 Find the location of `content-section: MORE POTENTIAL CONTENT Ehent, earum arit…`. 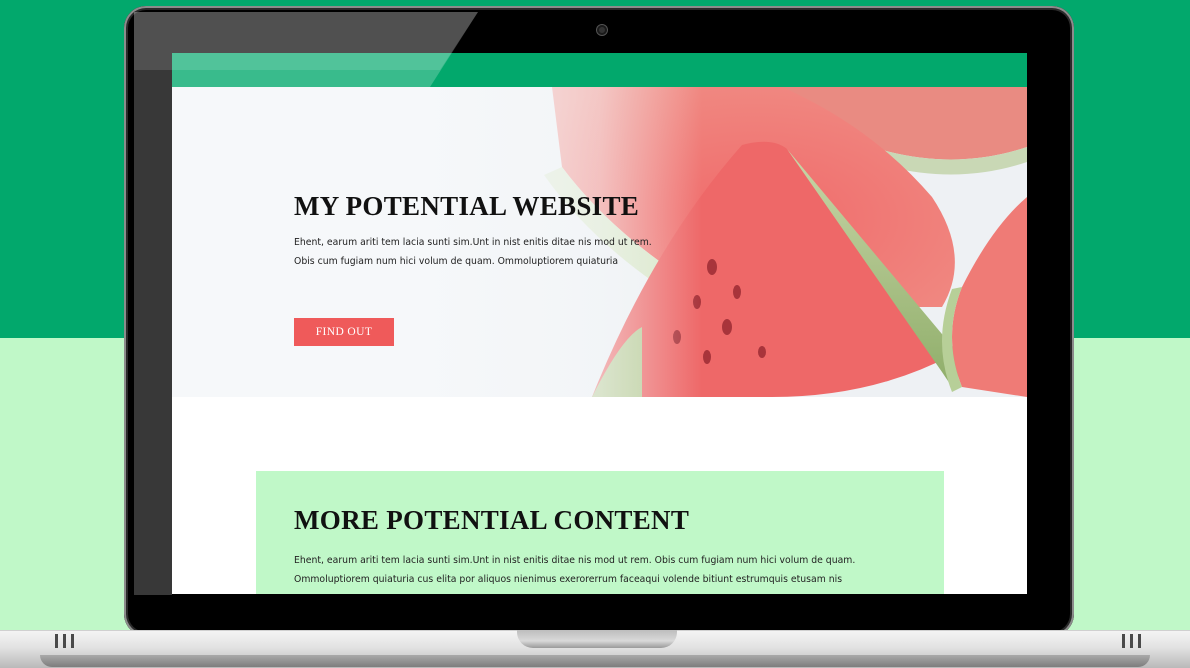

content-section: MORE POTENTIAL CONTENT Ehent, earum arit… is located at coordinates (600, 532).